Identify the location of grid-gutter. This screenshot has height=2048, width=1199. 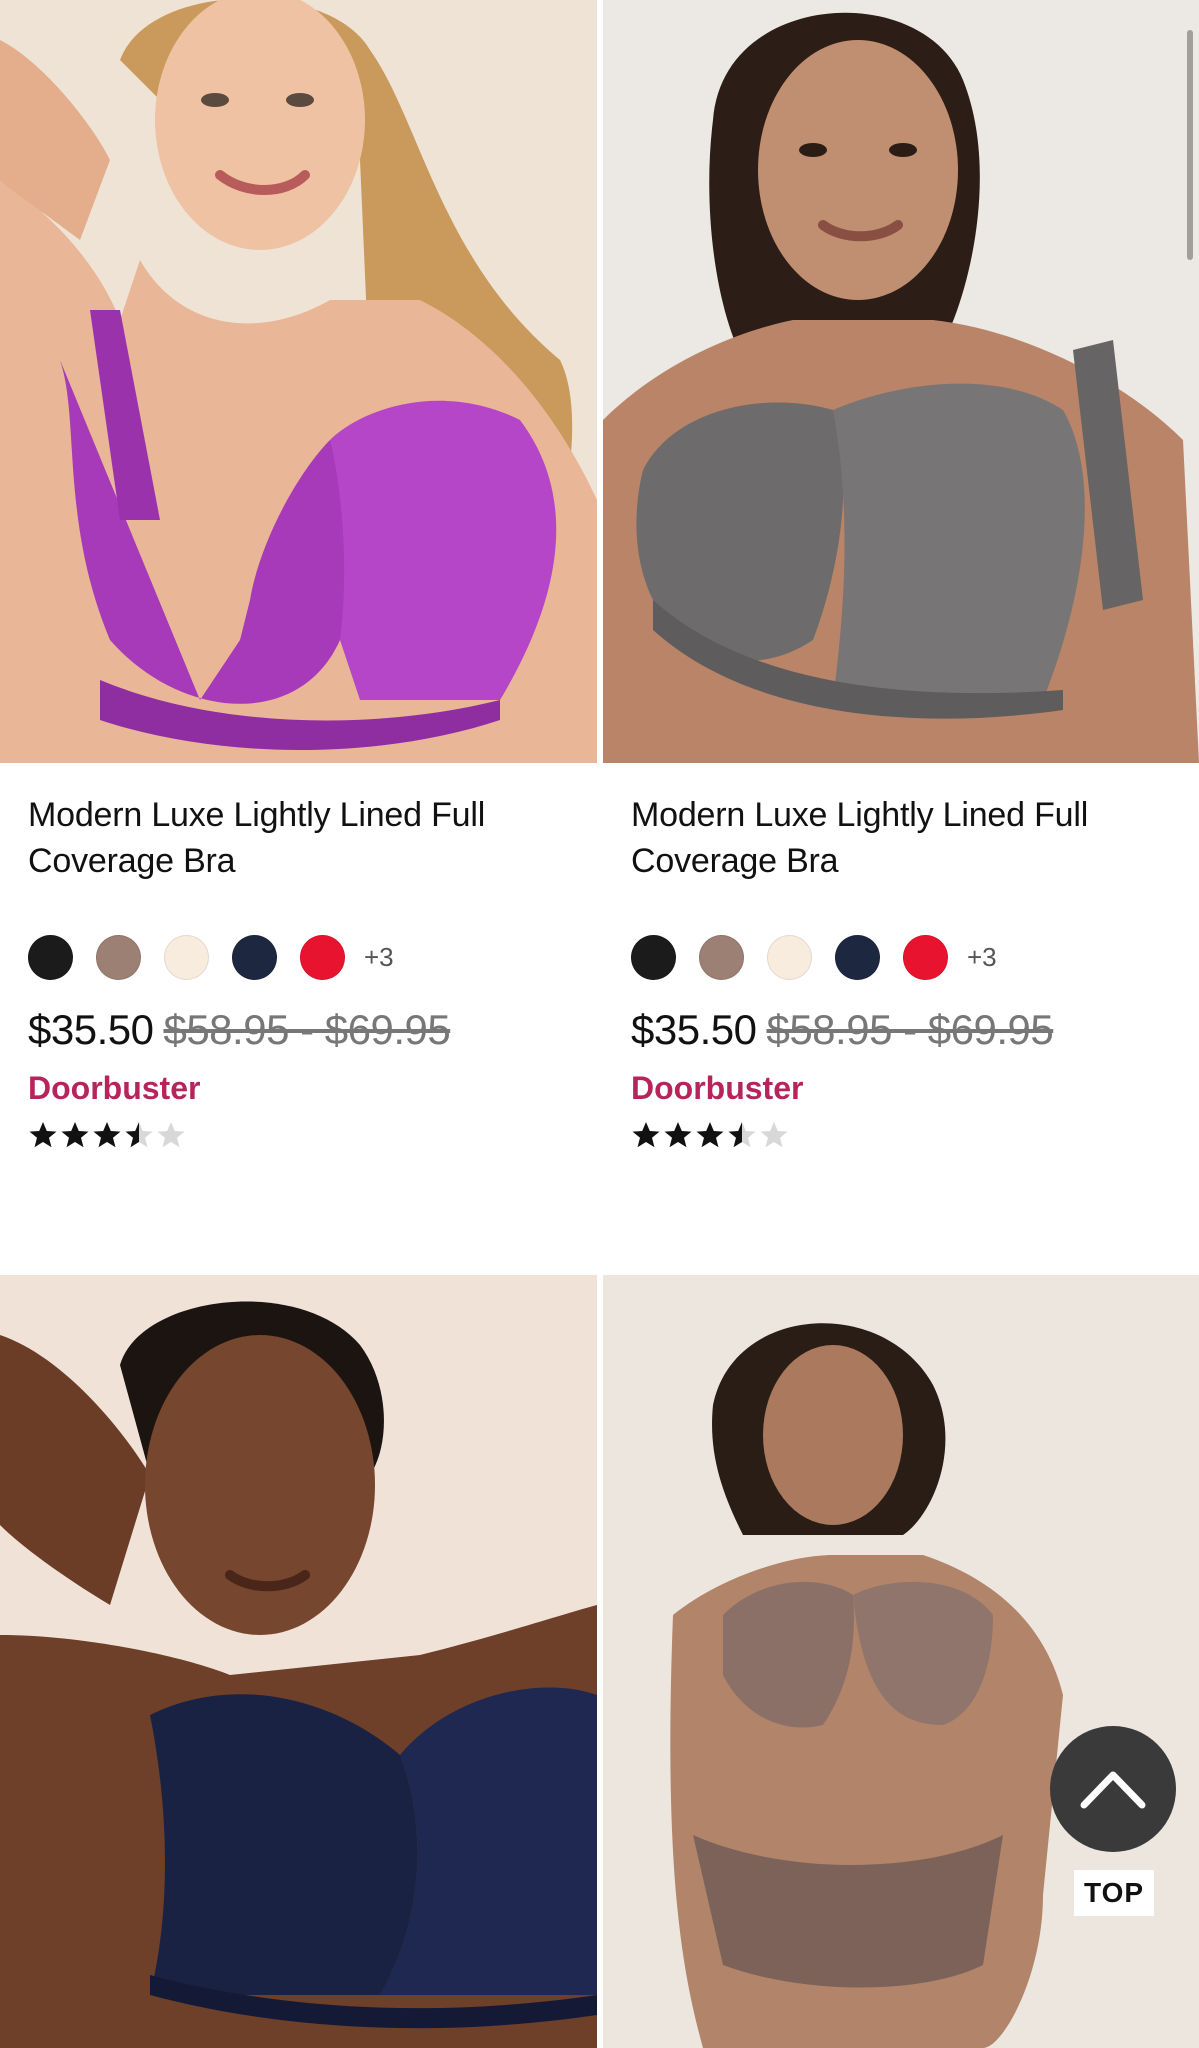
(600, 1024).